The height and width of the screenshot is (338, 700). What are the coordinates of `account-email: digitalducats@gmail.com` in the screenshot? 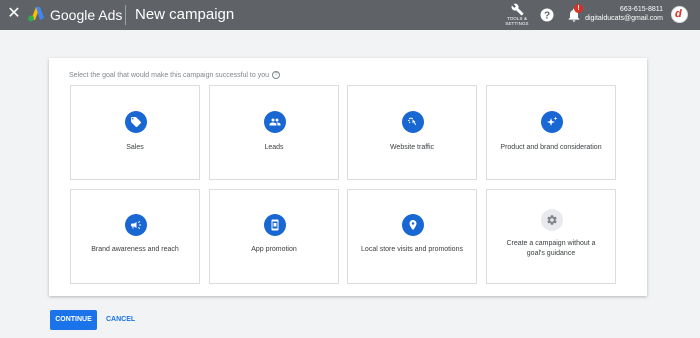 It's located at (624, 18).